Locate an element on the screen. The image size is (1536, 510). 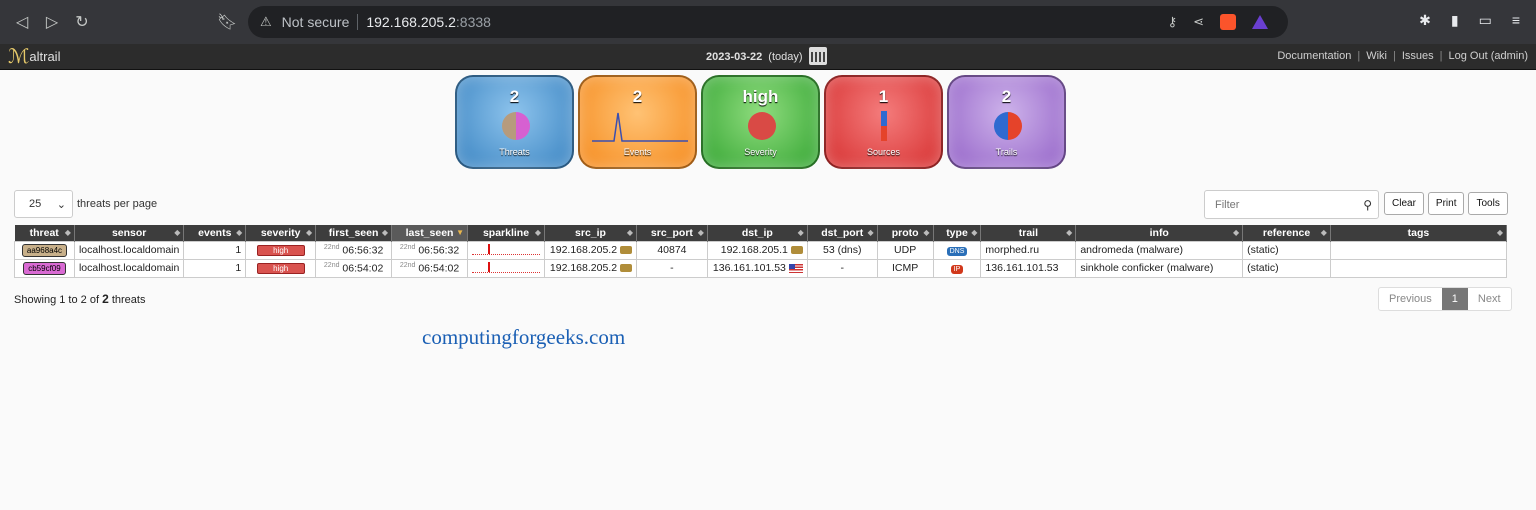
clear-button: Clear is located at coordinates (1404, 203).